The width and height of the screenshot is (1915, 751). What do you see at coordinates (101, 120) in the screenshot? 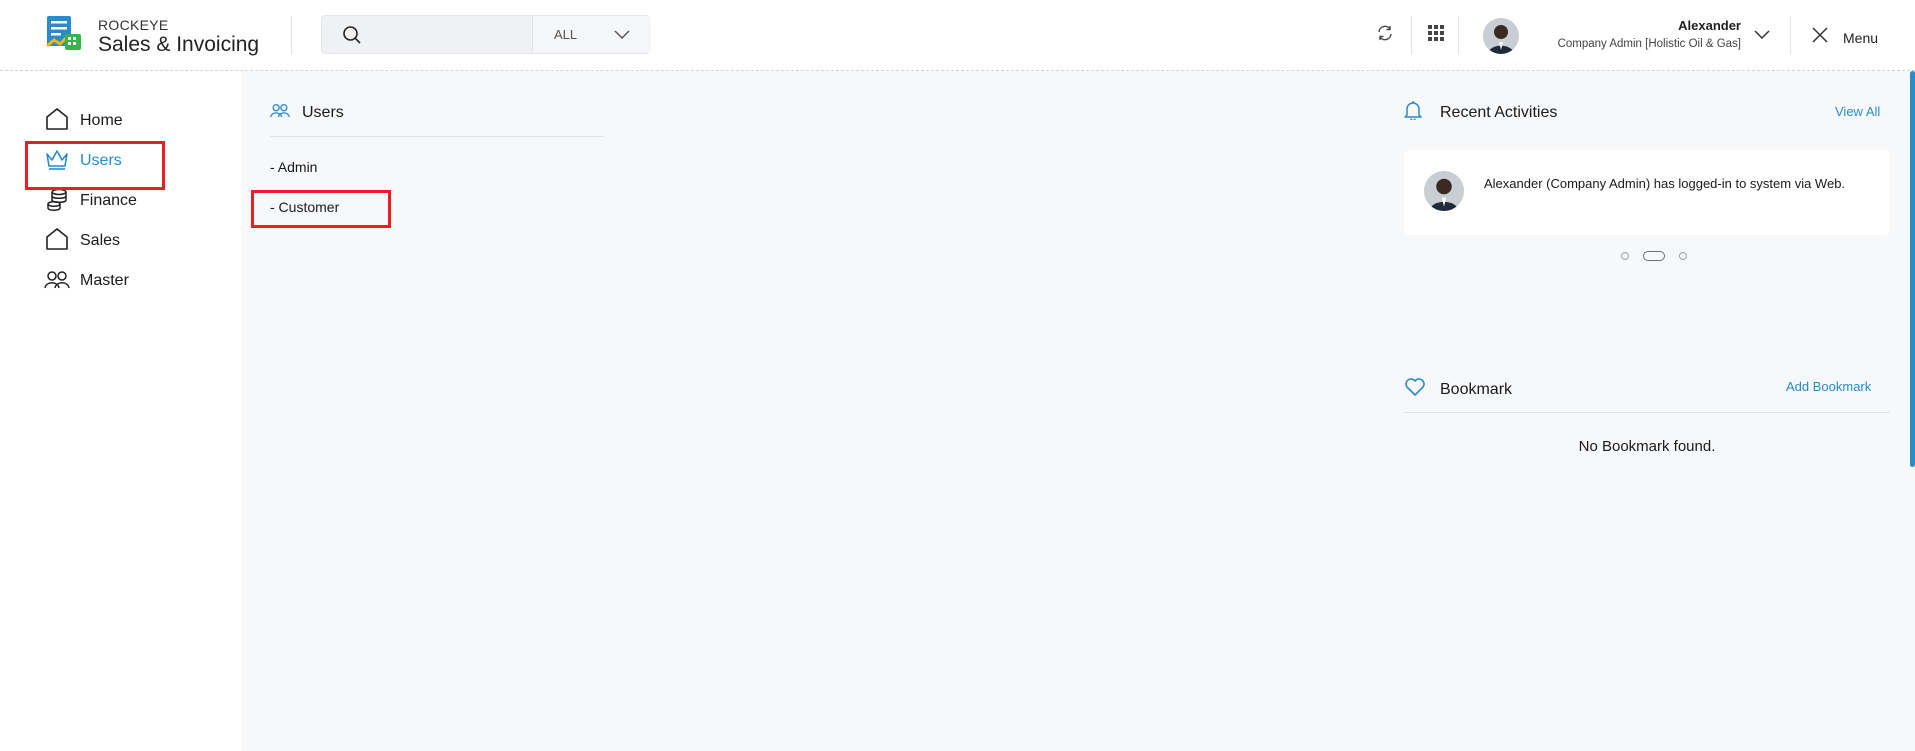
I see `sidebar-item-label: Home` at bounding box center [101, 120].